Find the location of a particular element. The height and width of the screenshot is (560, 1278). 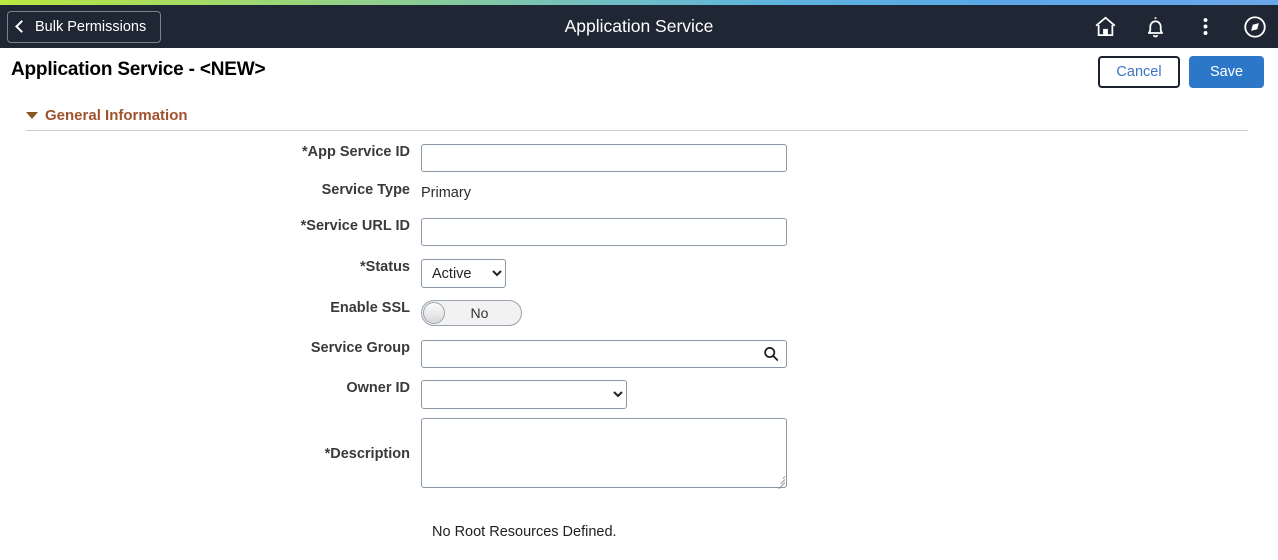

actions-kebab-icon is located at coordinates (1205, 27).